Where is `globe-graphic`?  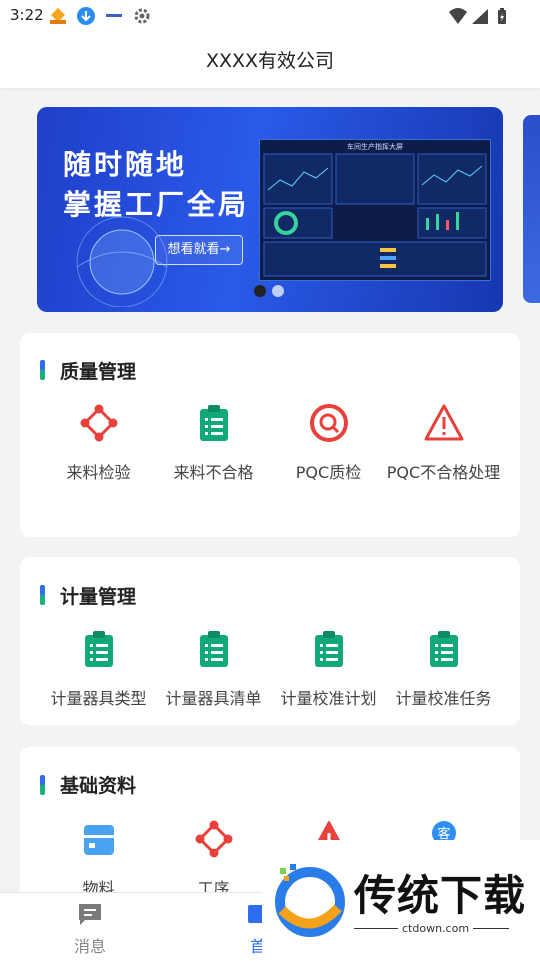
globe-graphic is located at coordinates (122, 261).